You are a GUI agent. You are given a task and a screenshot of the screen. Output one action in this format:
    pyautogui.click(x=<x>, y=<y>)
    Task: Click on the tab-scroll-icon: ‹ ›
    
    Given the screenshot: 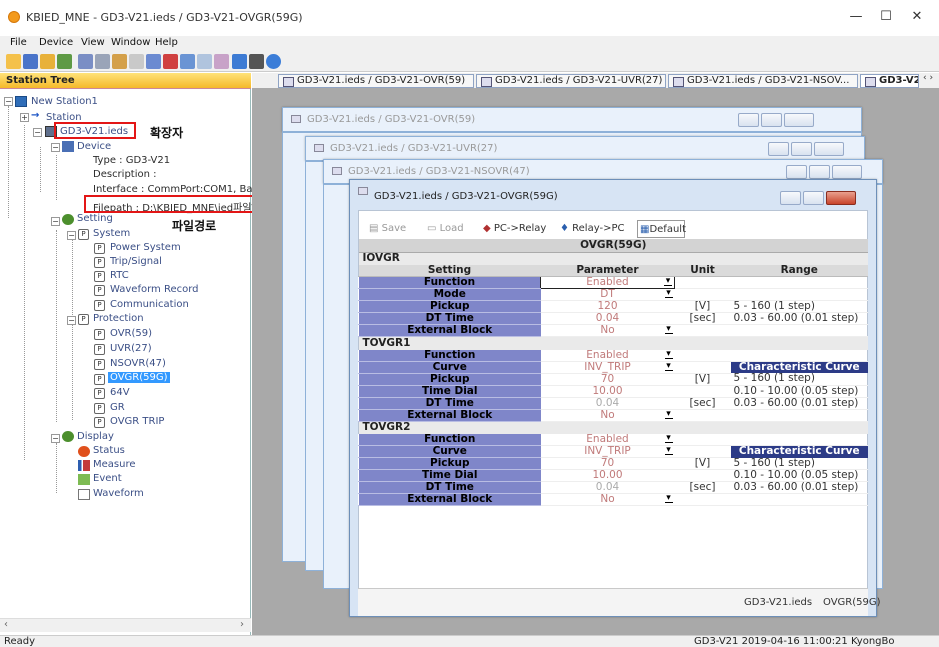 What is the action you would take?
    pyautogui.click(x=928, y=78)
    